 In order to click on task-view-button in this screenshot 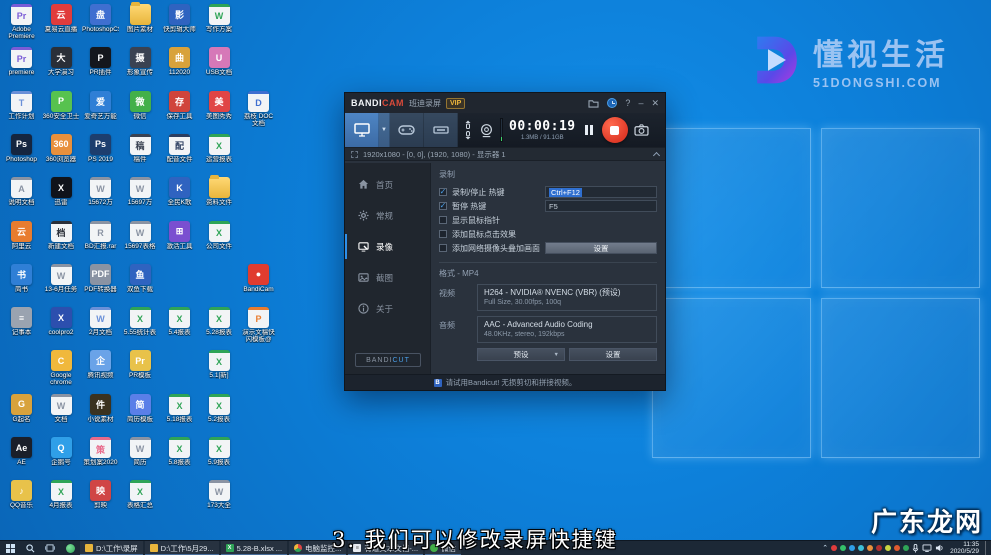, I will do `click(50, 548)`.